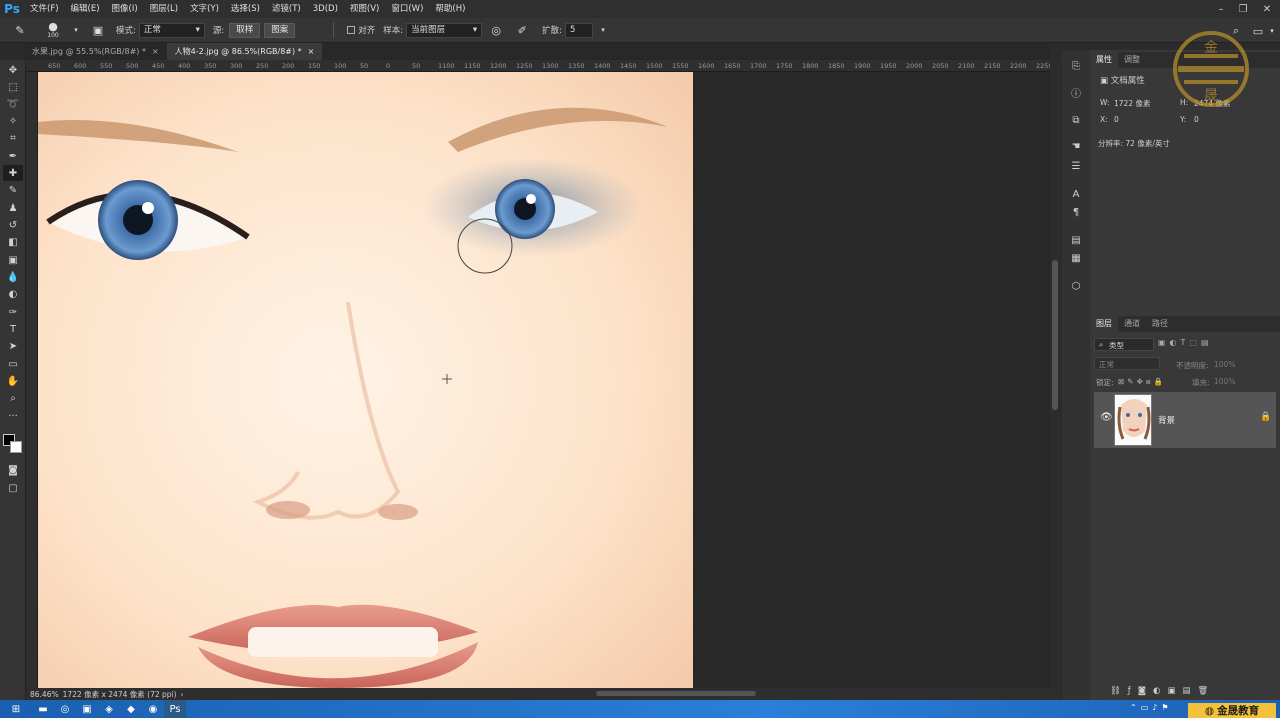 This screenshot has height=718, width=1280. Describe the element at coordinates (1076, 166) in the screenshot. I see `adjustments-icon: ☰` at that location.